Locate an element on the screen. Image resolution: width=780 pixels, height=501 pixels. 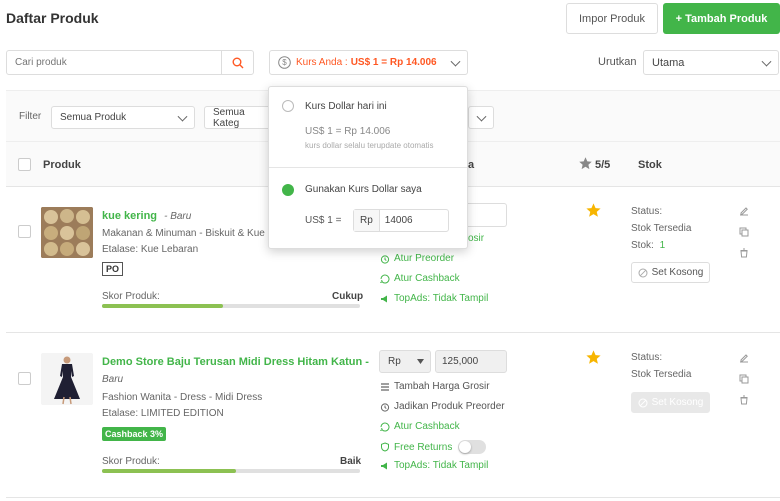
preorder-link: Atur Preorder is located at coordinates (417, 258).